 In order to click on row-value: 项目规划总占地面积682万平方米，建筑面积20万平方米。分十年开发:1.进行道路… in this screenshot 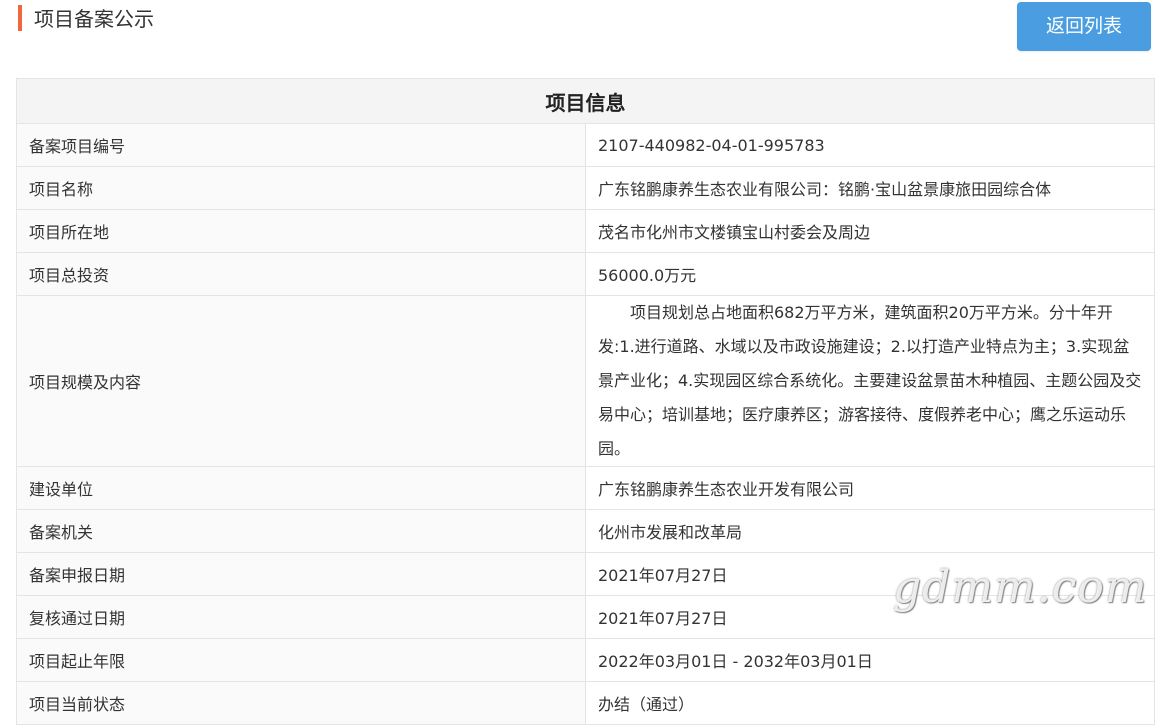, I will do `click(870, 381)`.